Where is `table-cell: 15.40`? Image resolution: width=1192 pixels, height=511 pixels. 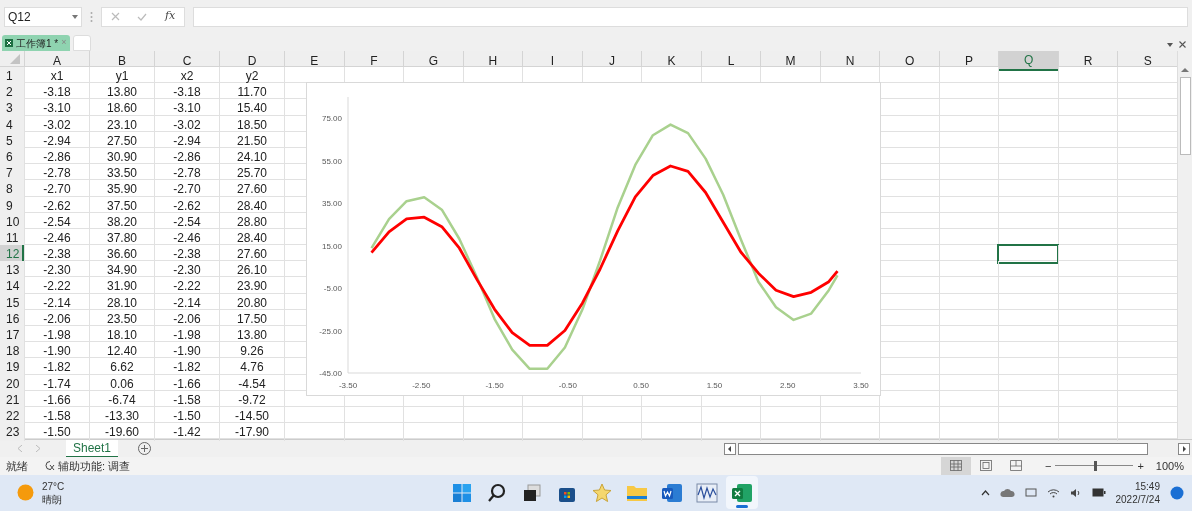
table-cell: 15.40 is located at coordinates (252, 108).